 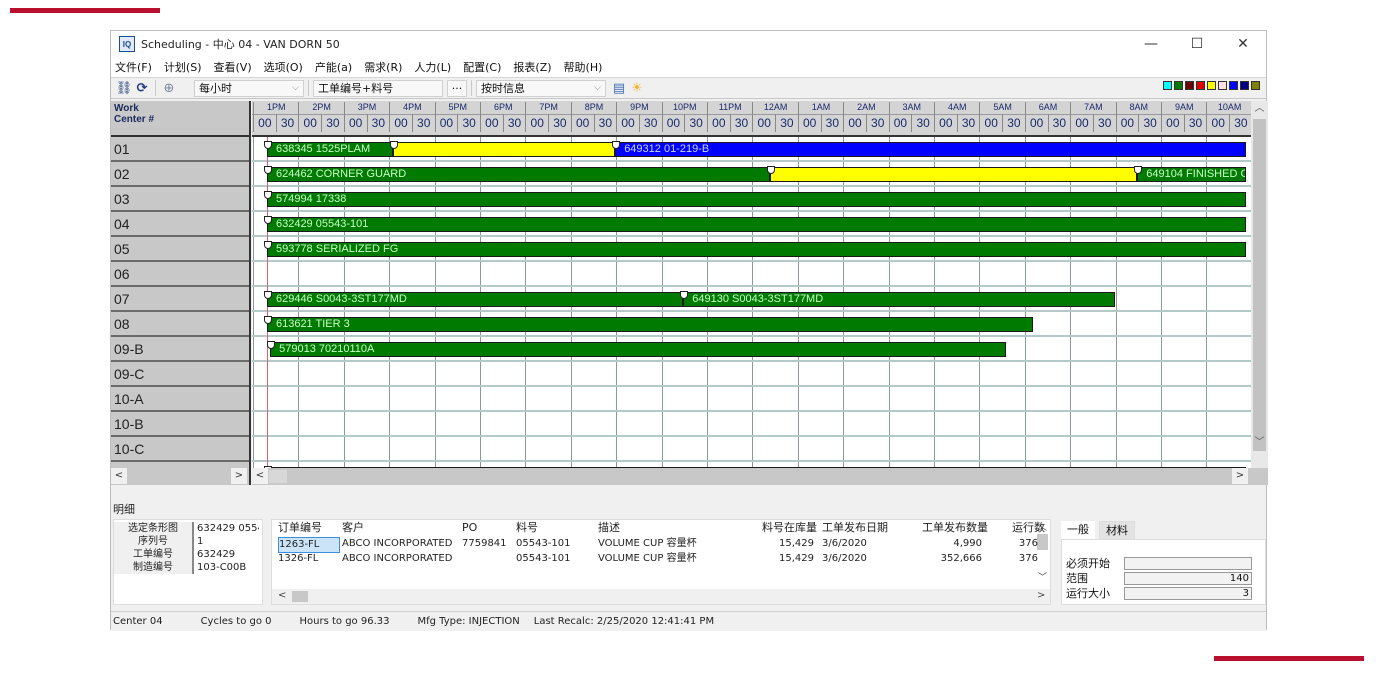 What do you see at coordinates (487, 528) in the screenshot?
I see `table-column-header: PO` at bounding box center [487, 528].